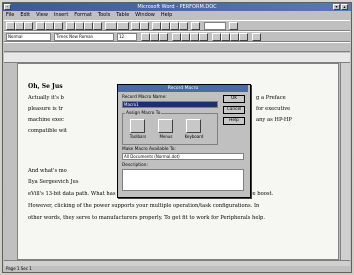 This screenshot has height=275, width=354. Describe the element at coordinates (345, 161) in the screenshot. I see `vertical-scrollbar` at that location.